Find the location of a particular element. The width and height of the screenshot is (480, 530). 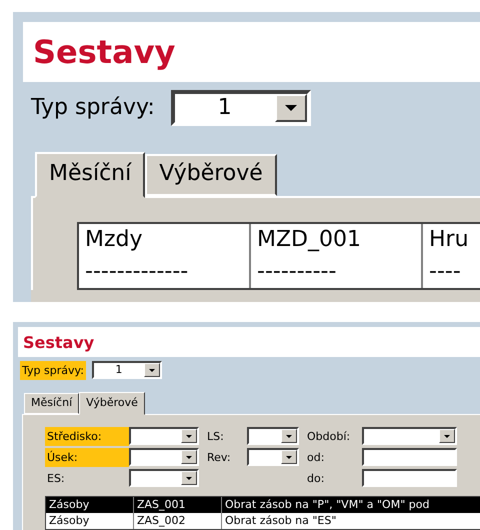

list-row: ------------- ---------- ---- is located at coordinates (279, 272).